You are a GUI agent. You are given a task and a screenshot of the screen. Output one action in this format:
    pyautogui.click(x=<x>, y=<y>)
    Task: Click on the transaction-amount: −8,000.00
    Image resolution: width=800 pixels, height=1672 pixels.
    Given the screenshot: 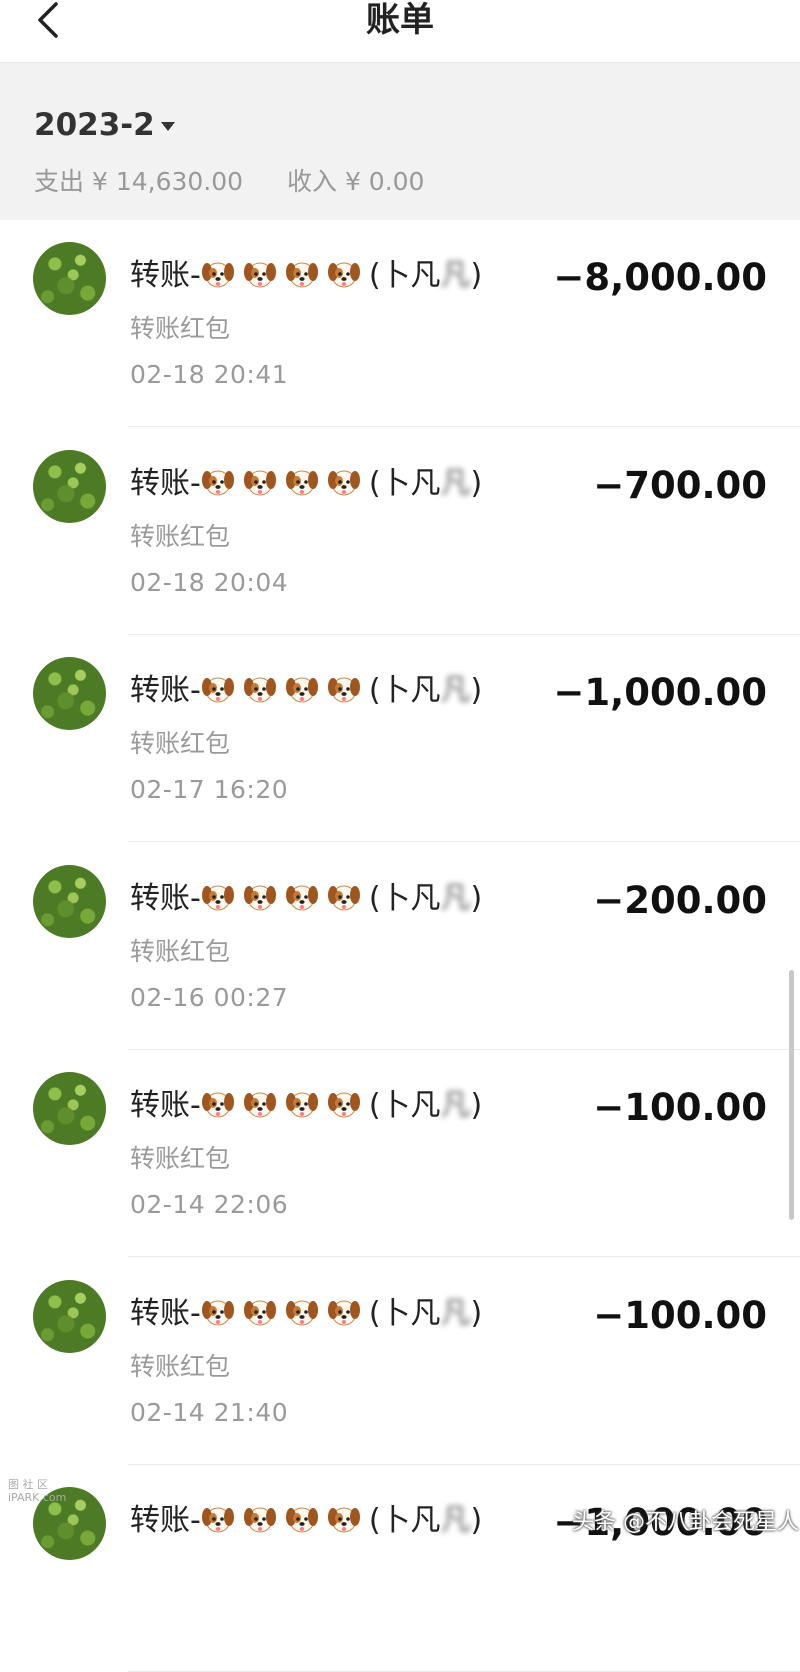 What is the action you would take?
    pyautogui.click(x=660, y=277)
    